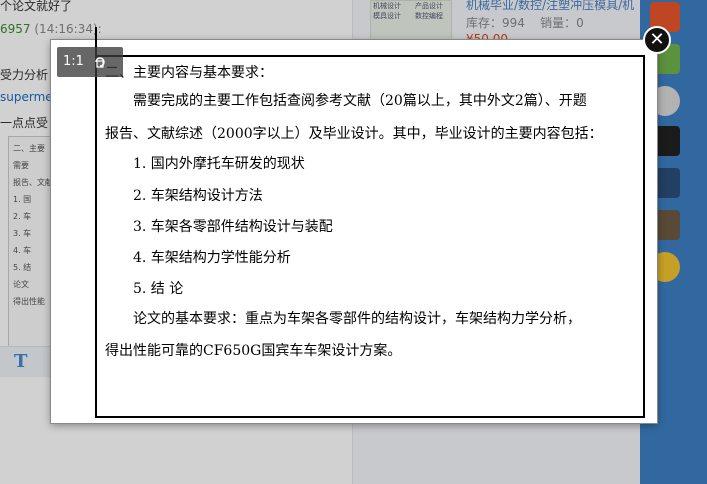  What do you see at coordinates (233, 227) in the screenshot?
I see `document-list-item: 3. 车架各零部件结构设计与装配` at bounding box center [233, 227].